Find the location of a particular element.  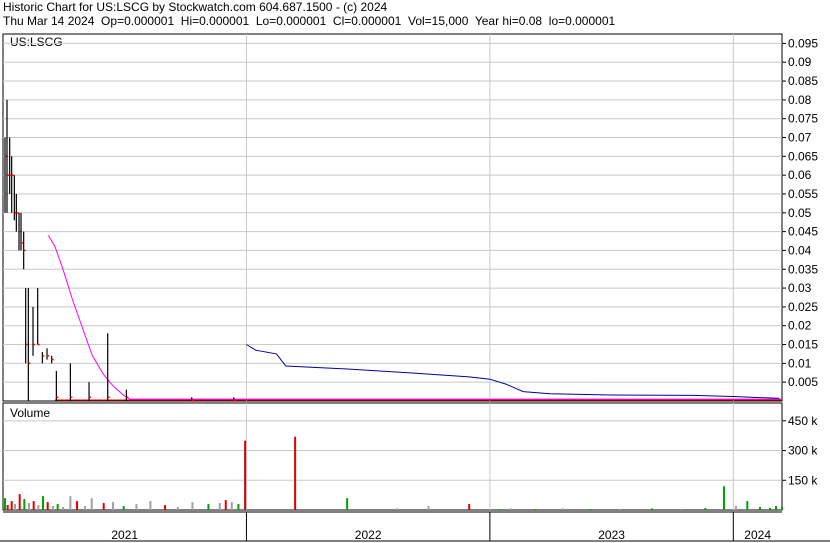

price-tick-label: 0.085 is located at coordinates (803, 81).